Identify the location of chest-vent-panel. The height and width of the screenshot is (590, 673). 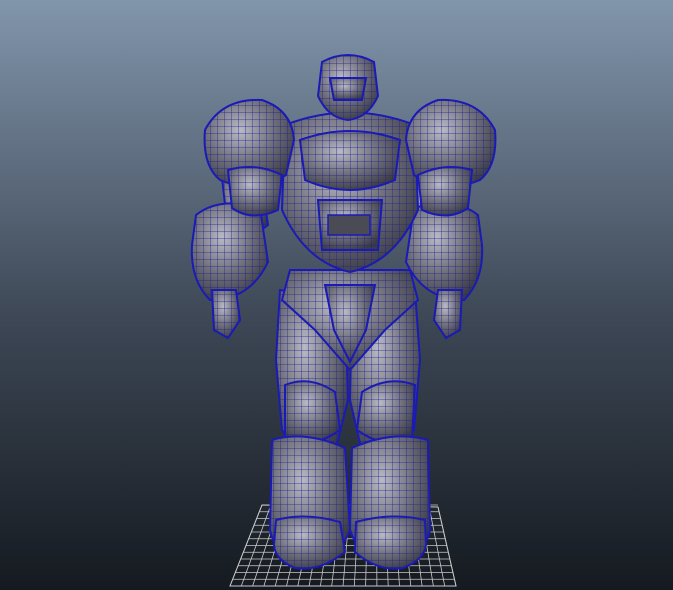
(349, 225).